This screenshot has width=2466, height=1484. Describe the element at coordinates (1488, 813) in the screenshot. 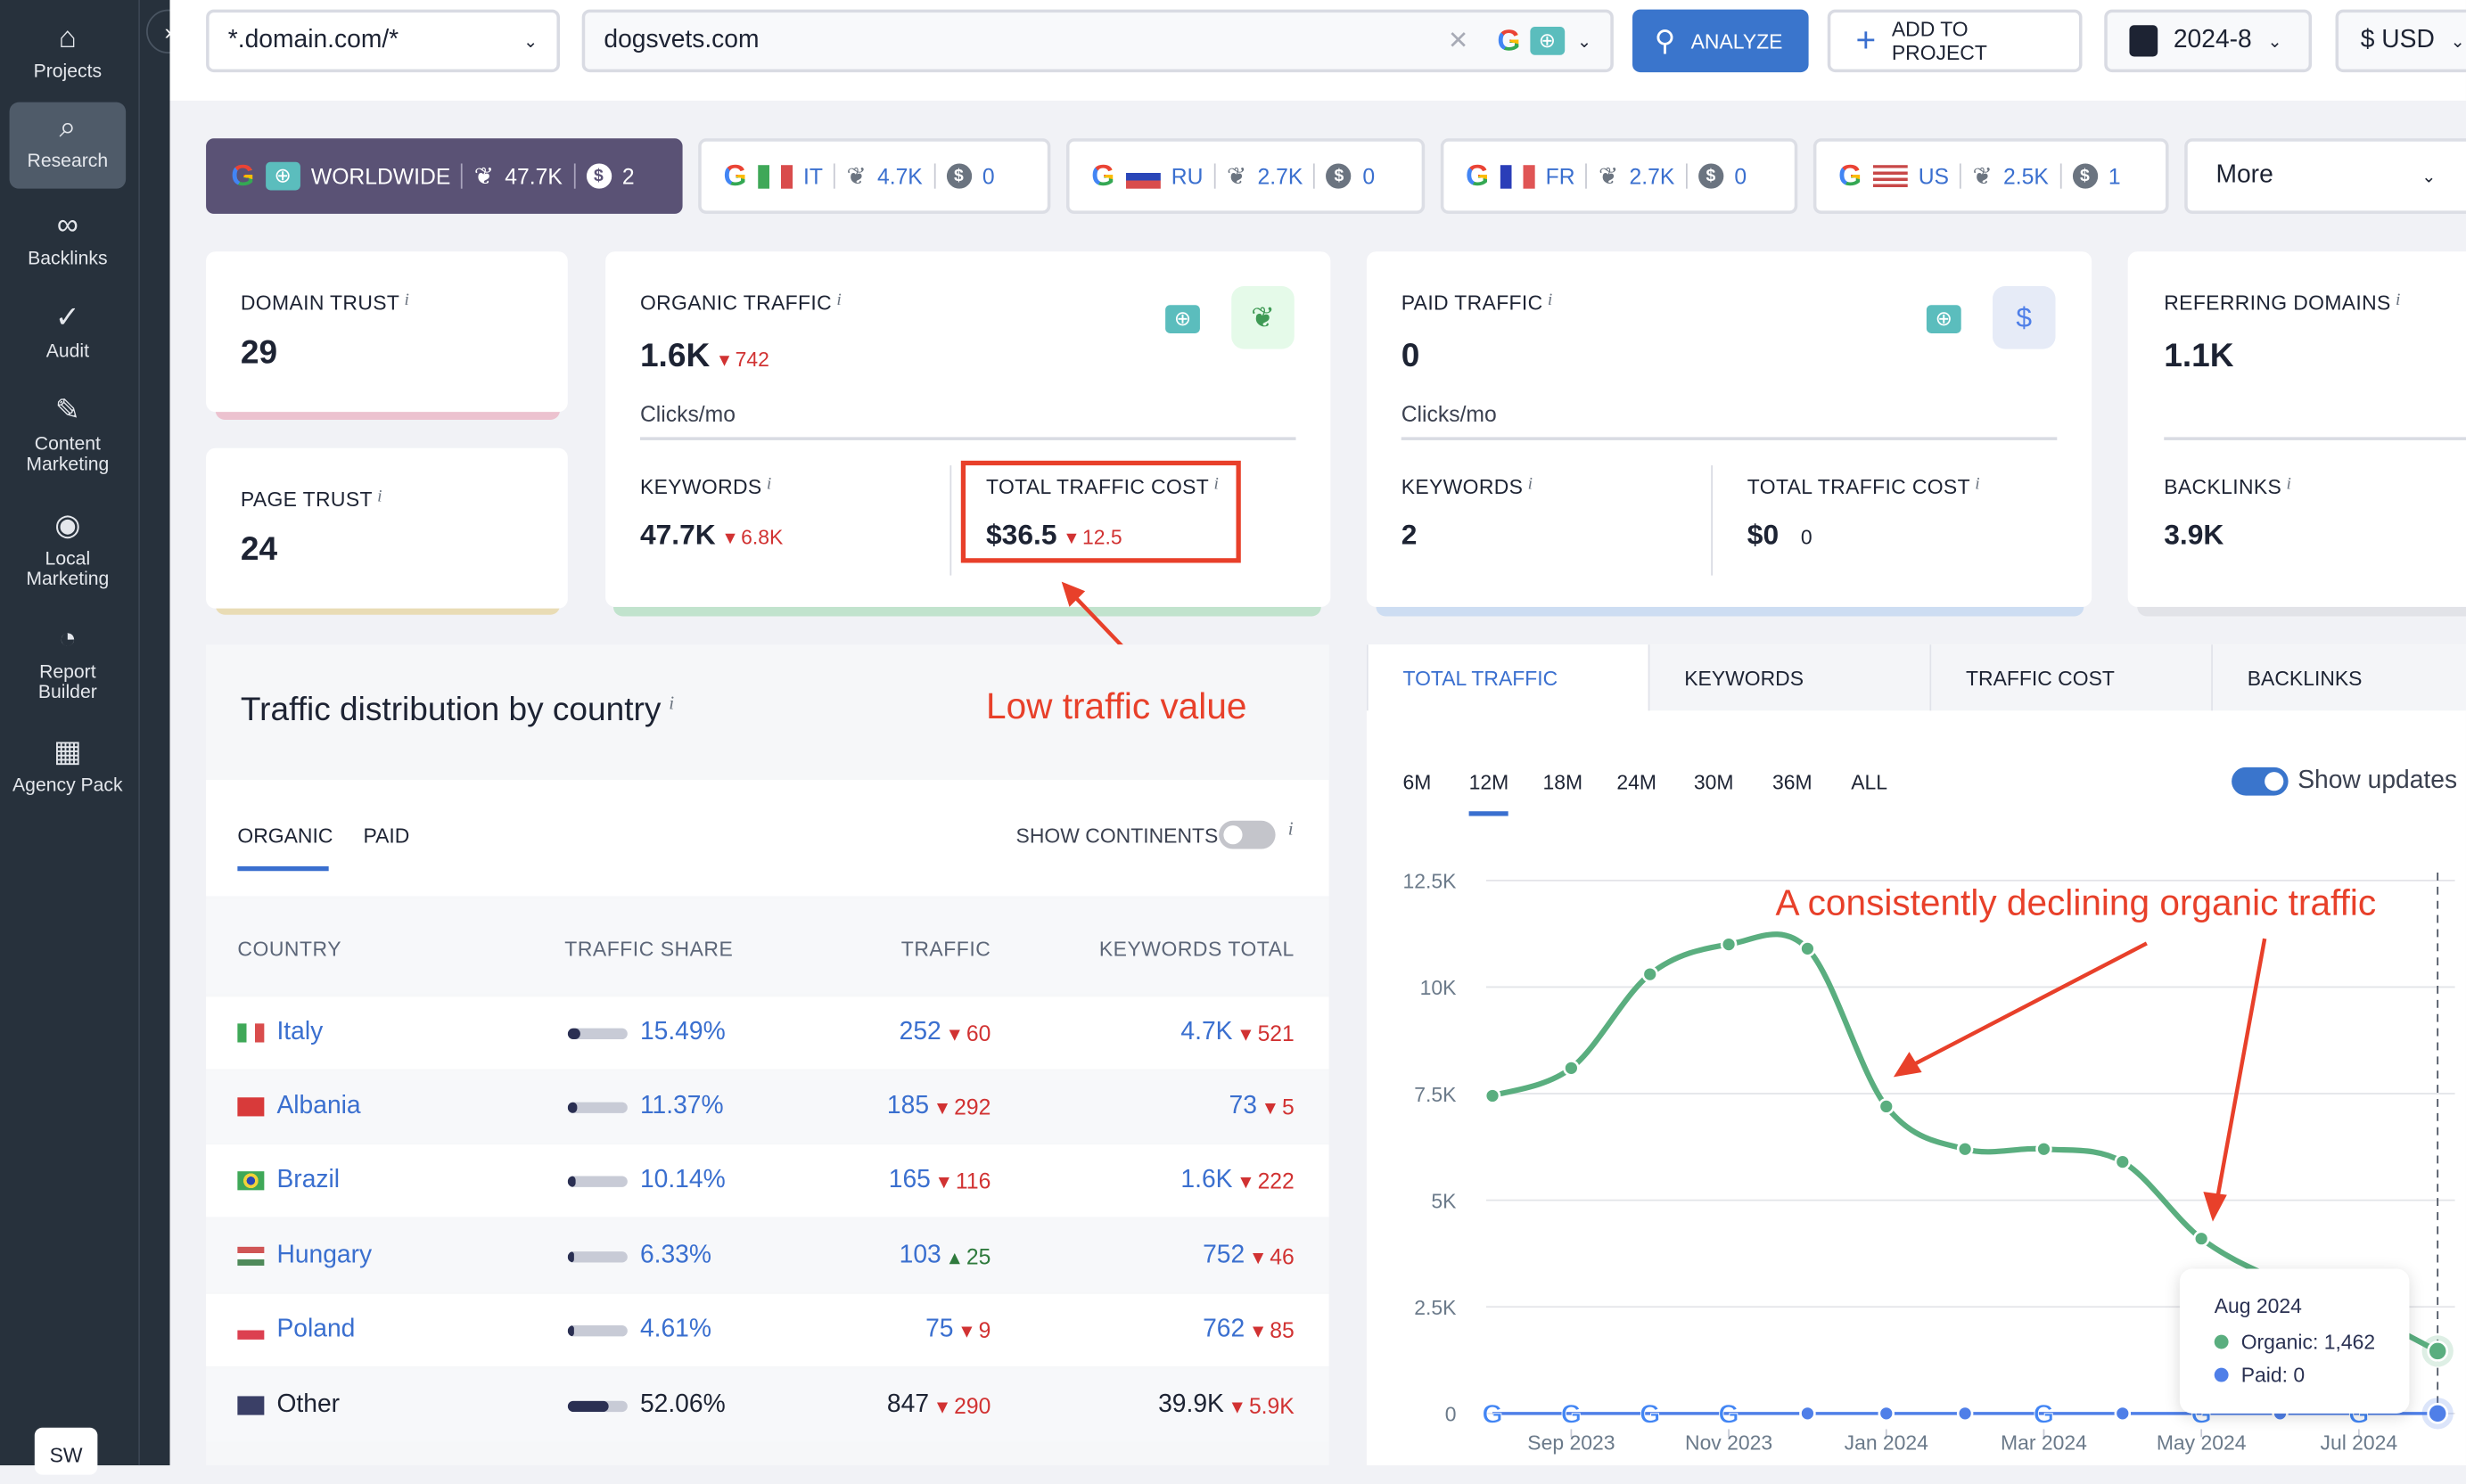

I see `active-period-underline` at that location.